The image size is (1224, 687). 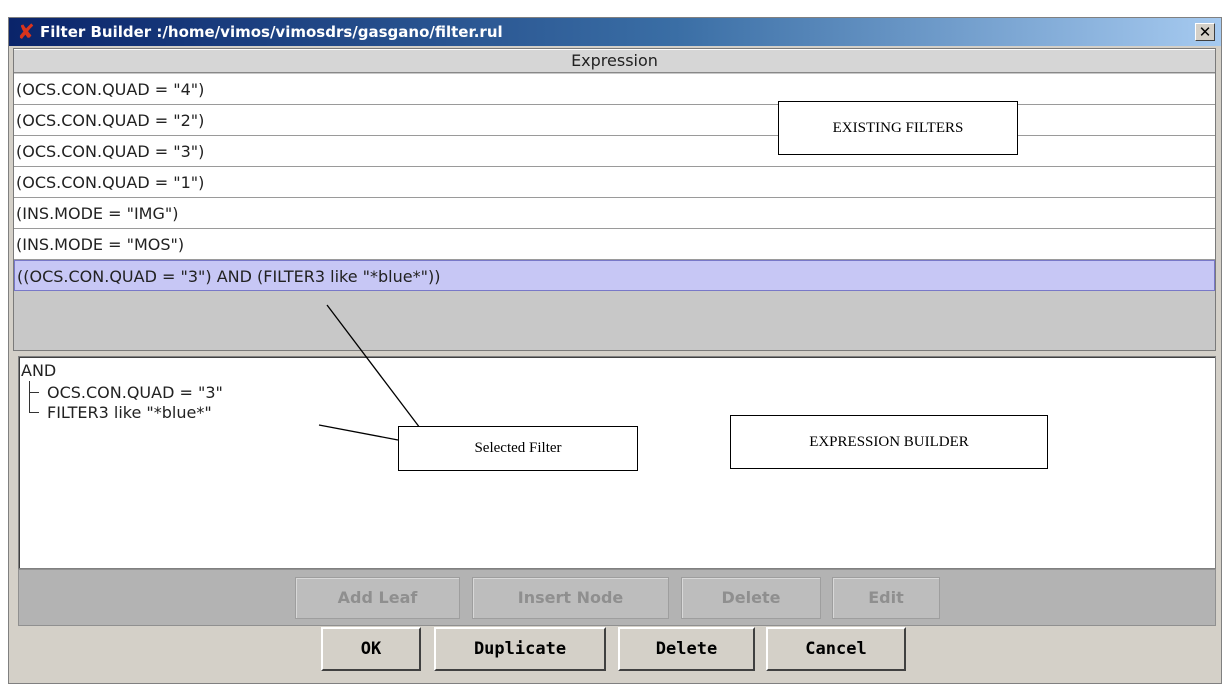 What do you see at coordinates (614, 89) in the screenshot?
I see `filter-row: (OCS.CON.QUAD = "4")` at bounding box center [614, 89].